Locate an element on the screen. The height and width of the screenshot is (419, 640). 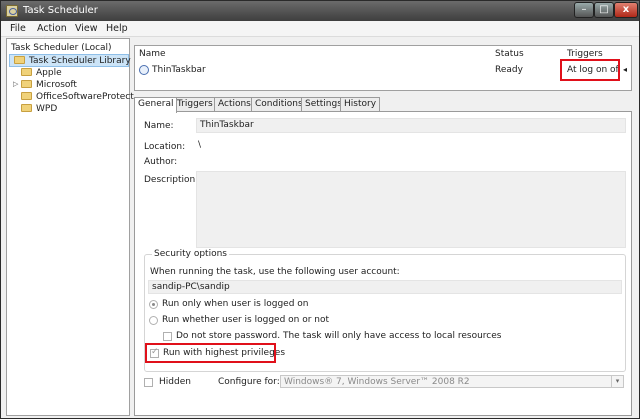
tree-item-label: Microsoft is located at coordinates (56, 85).